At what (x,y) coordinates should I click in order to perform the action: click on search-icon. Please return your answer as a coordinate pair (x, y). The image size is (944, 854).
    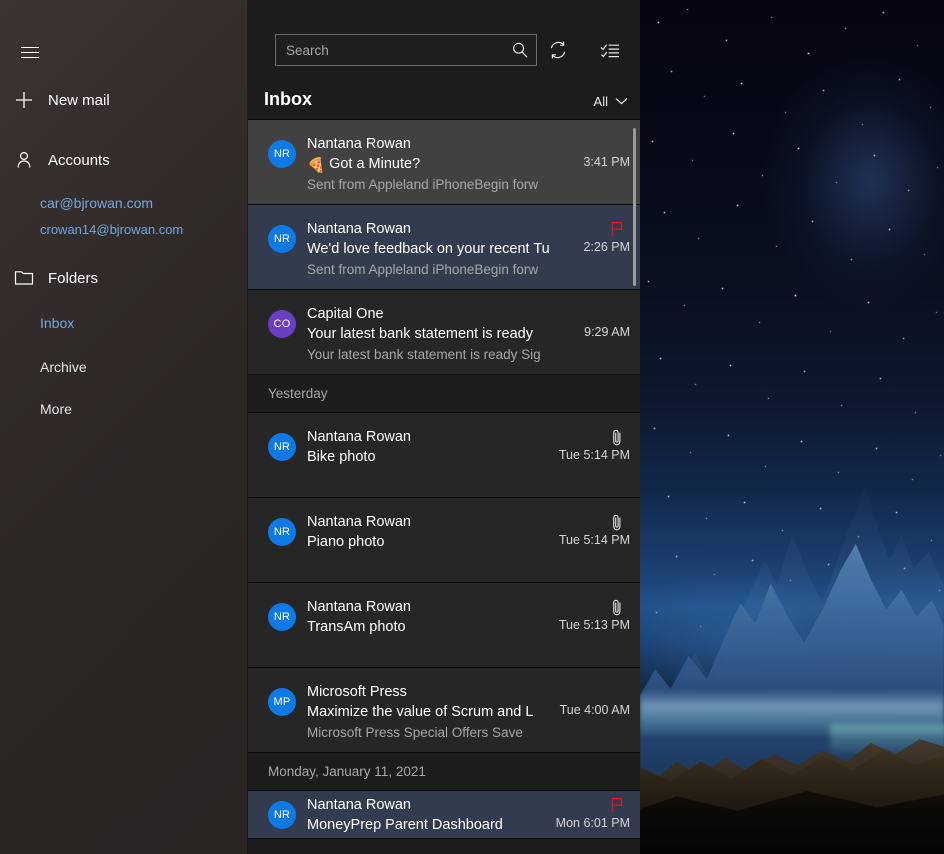
    Looking at the image, I should click on (520, 50).